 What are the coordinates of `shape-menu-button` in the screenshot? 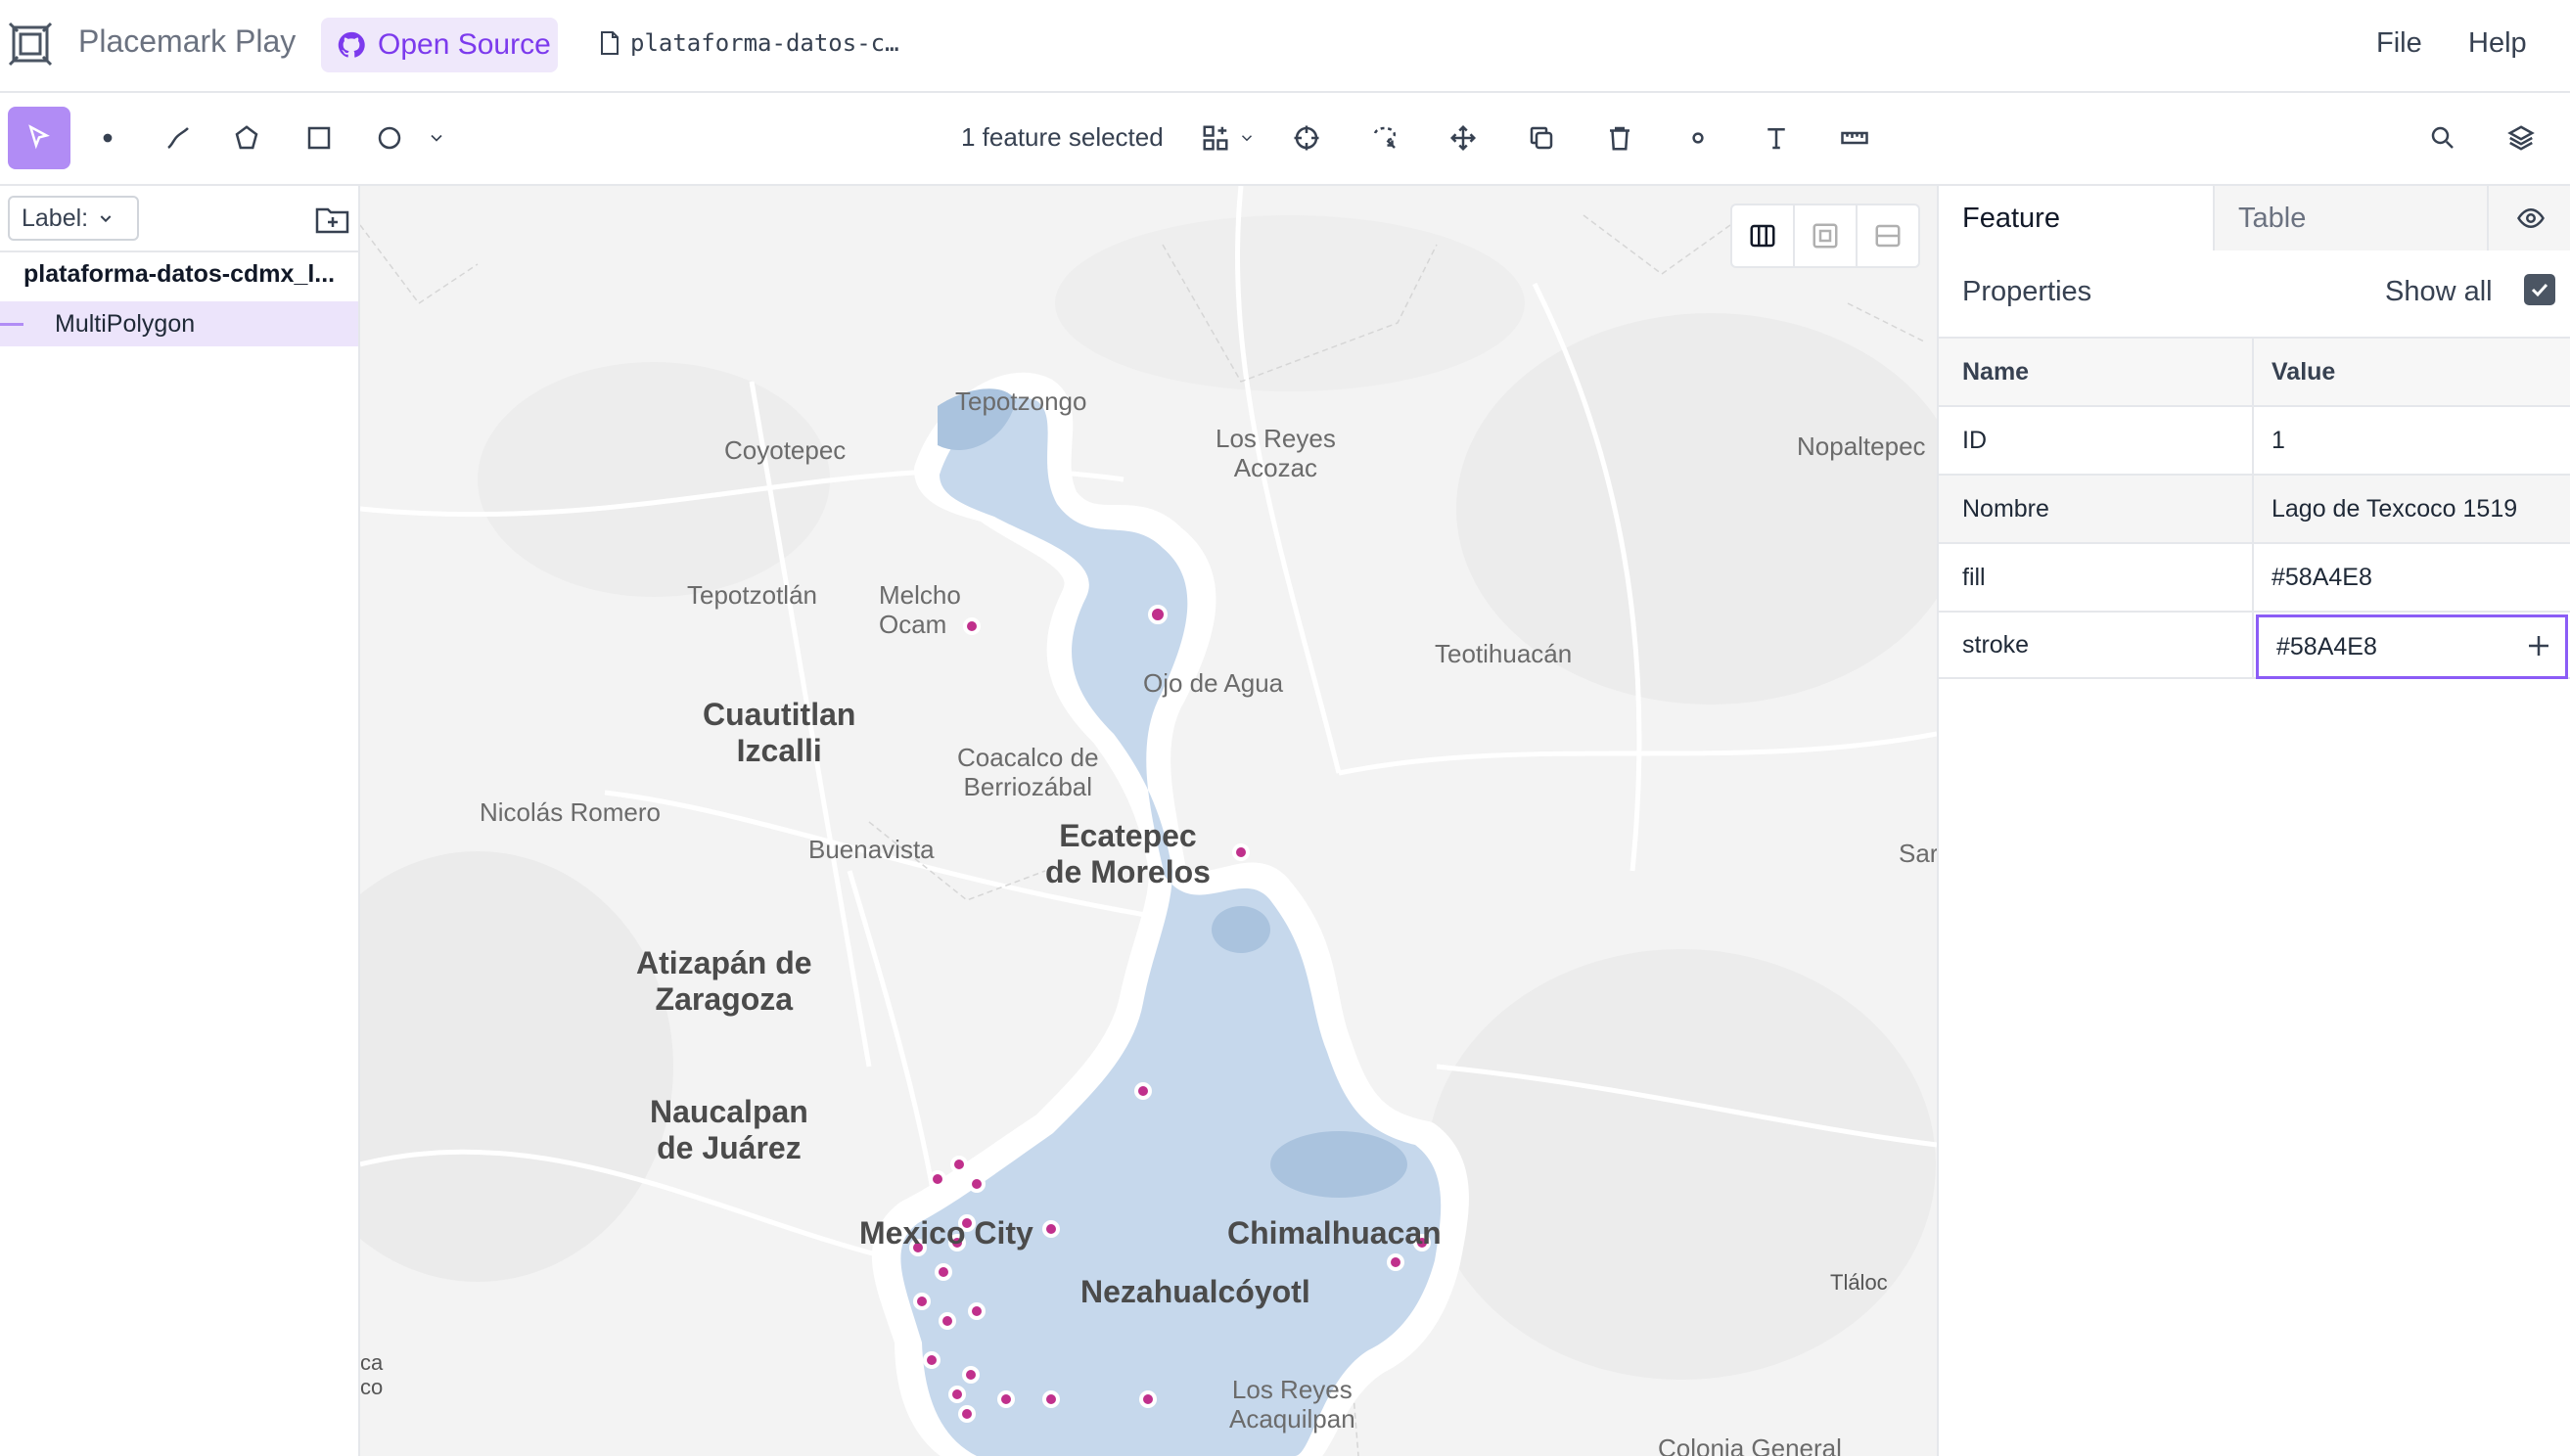 It's located at (436, 138).